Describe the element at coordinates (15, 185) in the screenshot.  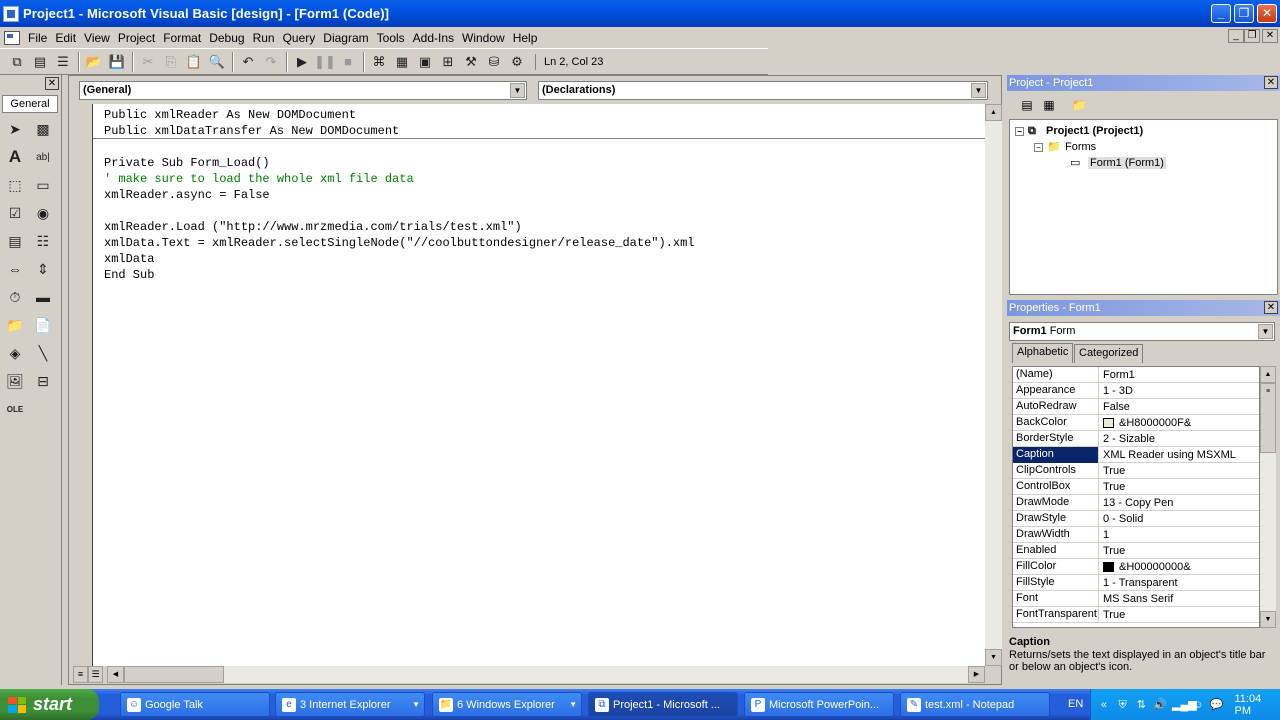
I see `frame-icon: ⬚` at that location.